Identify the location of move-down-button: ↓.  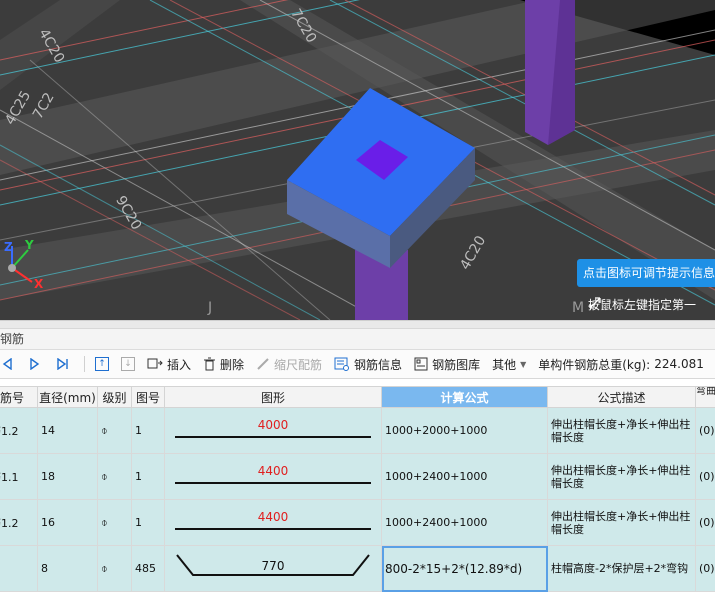
(128, 364).